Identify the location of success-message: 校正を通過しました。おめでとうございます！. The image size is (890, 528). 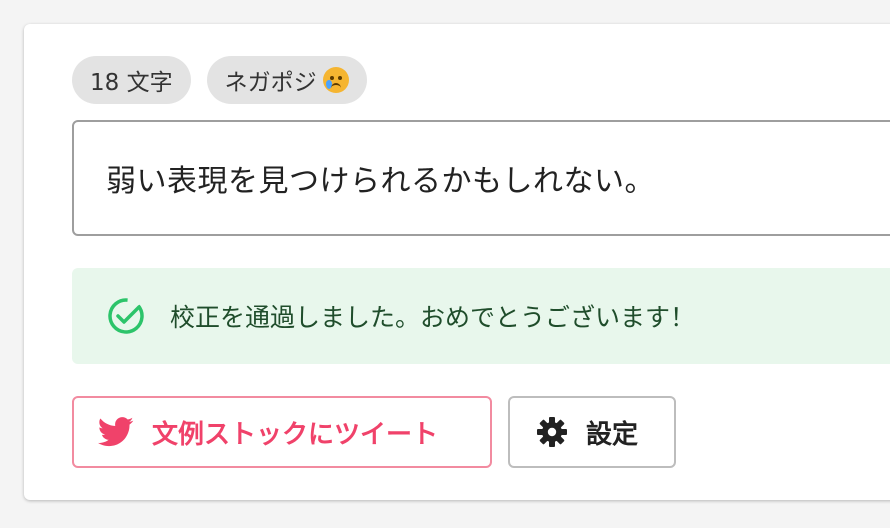
(433, 317).